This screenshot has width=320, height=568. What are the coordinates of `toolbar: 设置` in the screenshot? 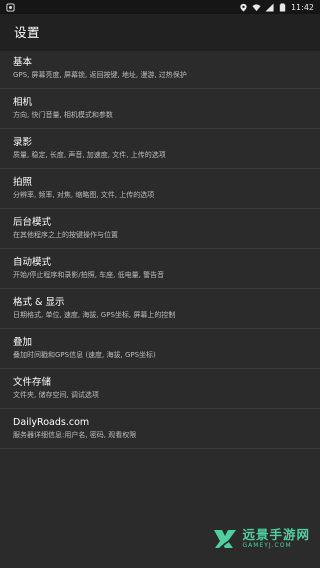 It's located at (160, 31).